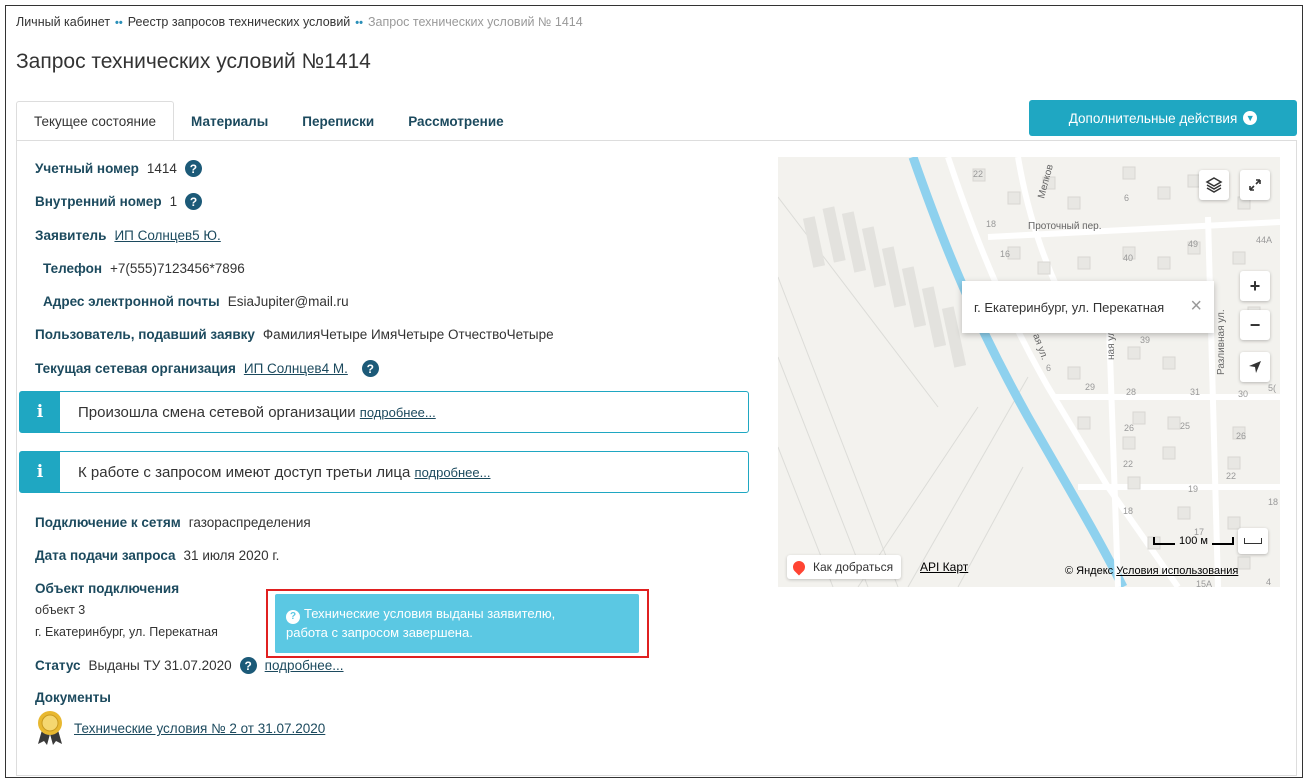  What do you see at coordinates (126, 632) in the screenshot?
I see `object-address: г. Екатеринбург, ул. Перекатная` at bounding box center [126, 632].